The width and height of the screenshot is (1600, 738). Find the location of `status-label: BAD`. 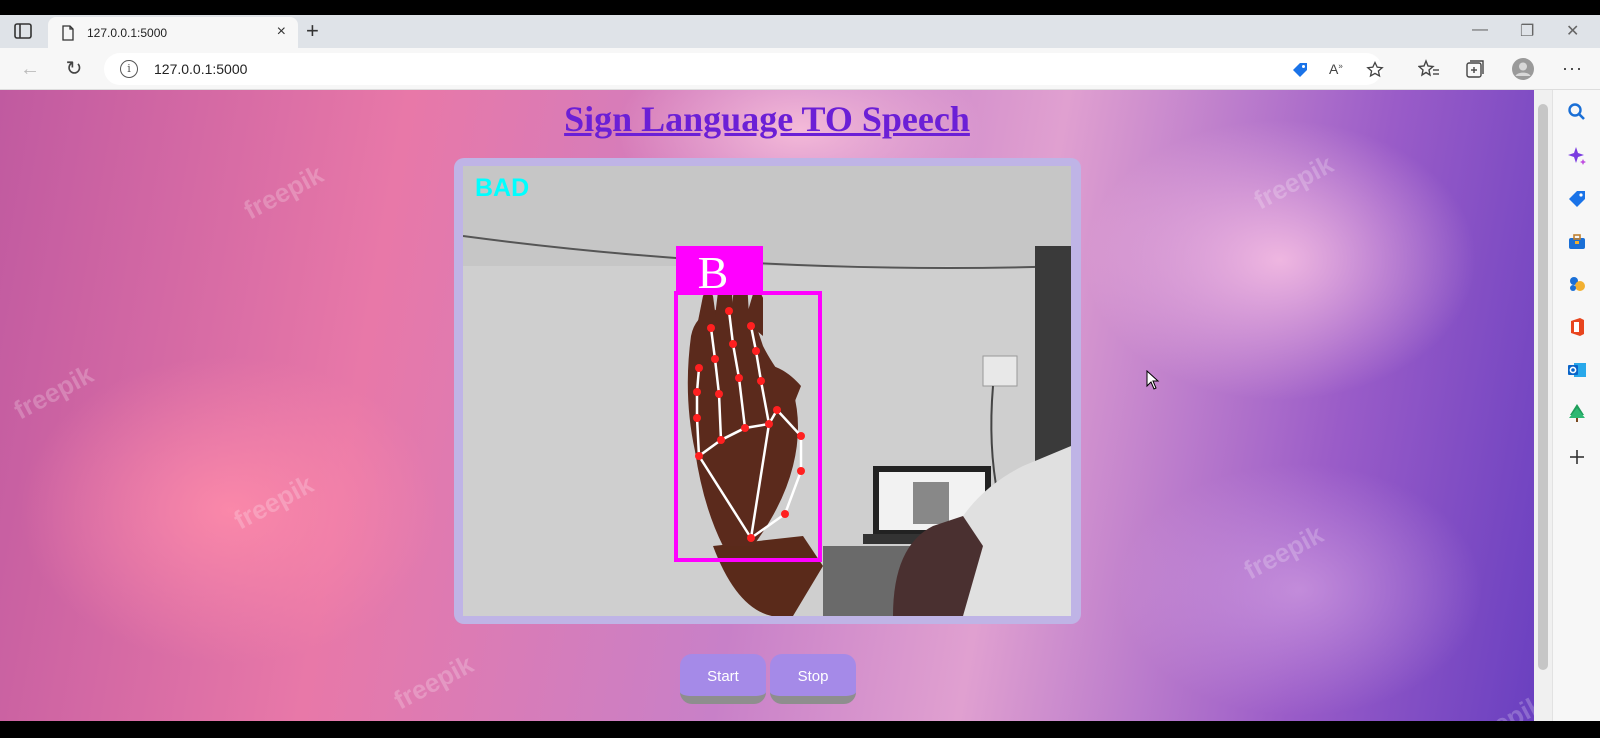

status-label: BAD is located at coordinates (502, 188).